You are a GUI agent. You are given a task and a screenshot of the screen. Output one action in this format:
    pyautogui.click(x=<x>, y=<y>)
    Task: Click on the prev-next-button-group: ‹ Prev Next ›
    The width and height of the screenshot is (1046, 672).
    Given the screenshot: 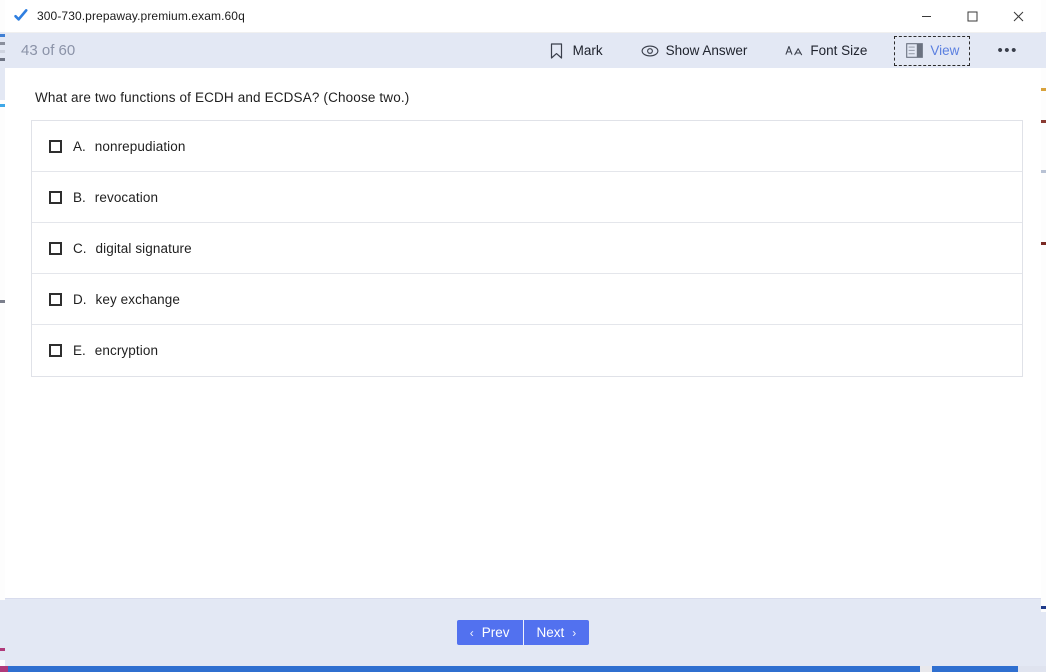 What is the action you would take?
    pyautogui.click(x=523, y=632)
    